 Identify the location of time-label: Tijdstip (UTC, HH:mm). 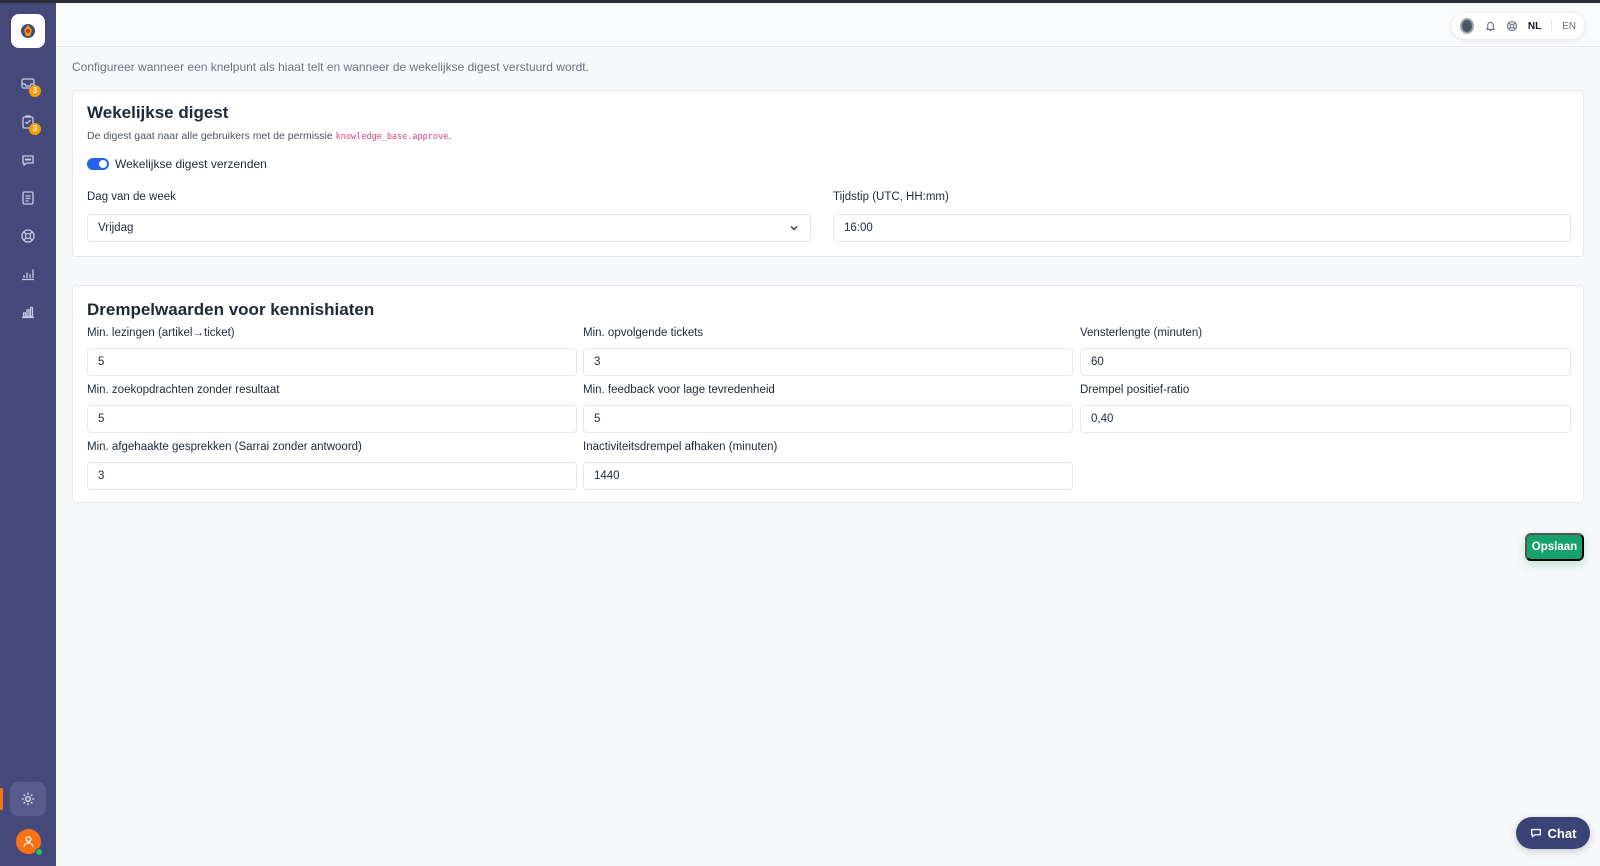
(891, 197).